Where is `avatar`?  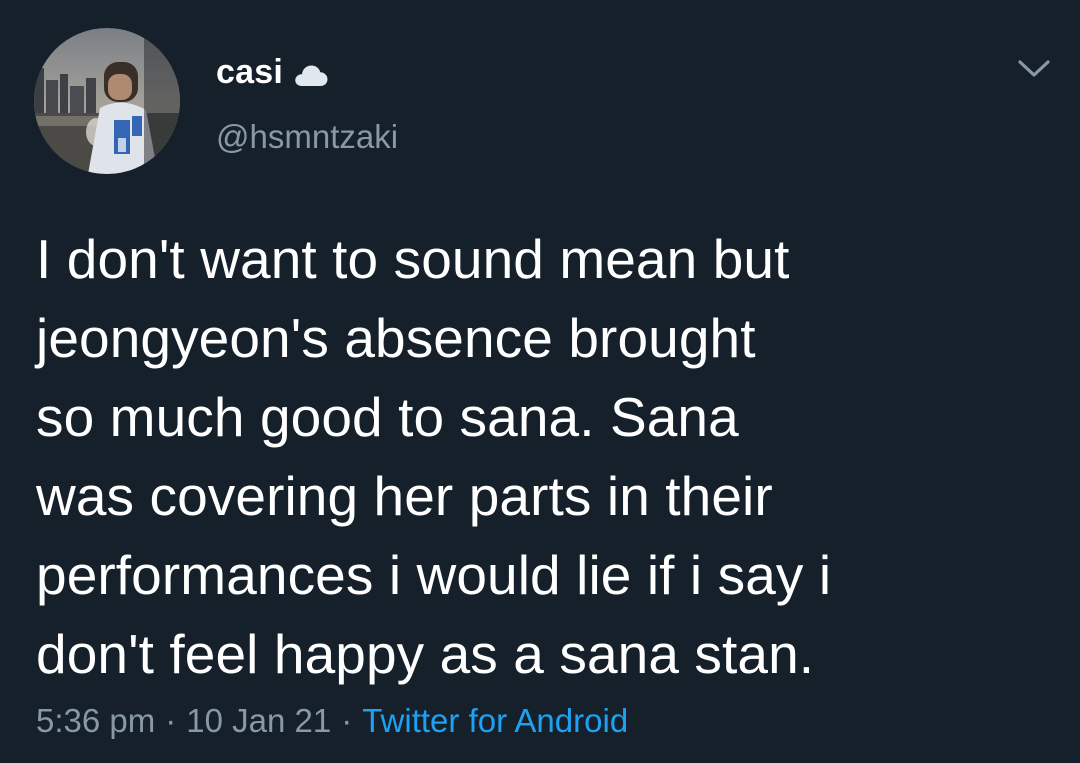 avatar is located at coordinates (107, 101).